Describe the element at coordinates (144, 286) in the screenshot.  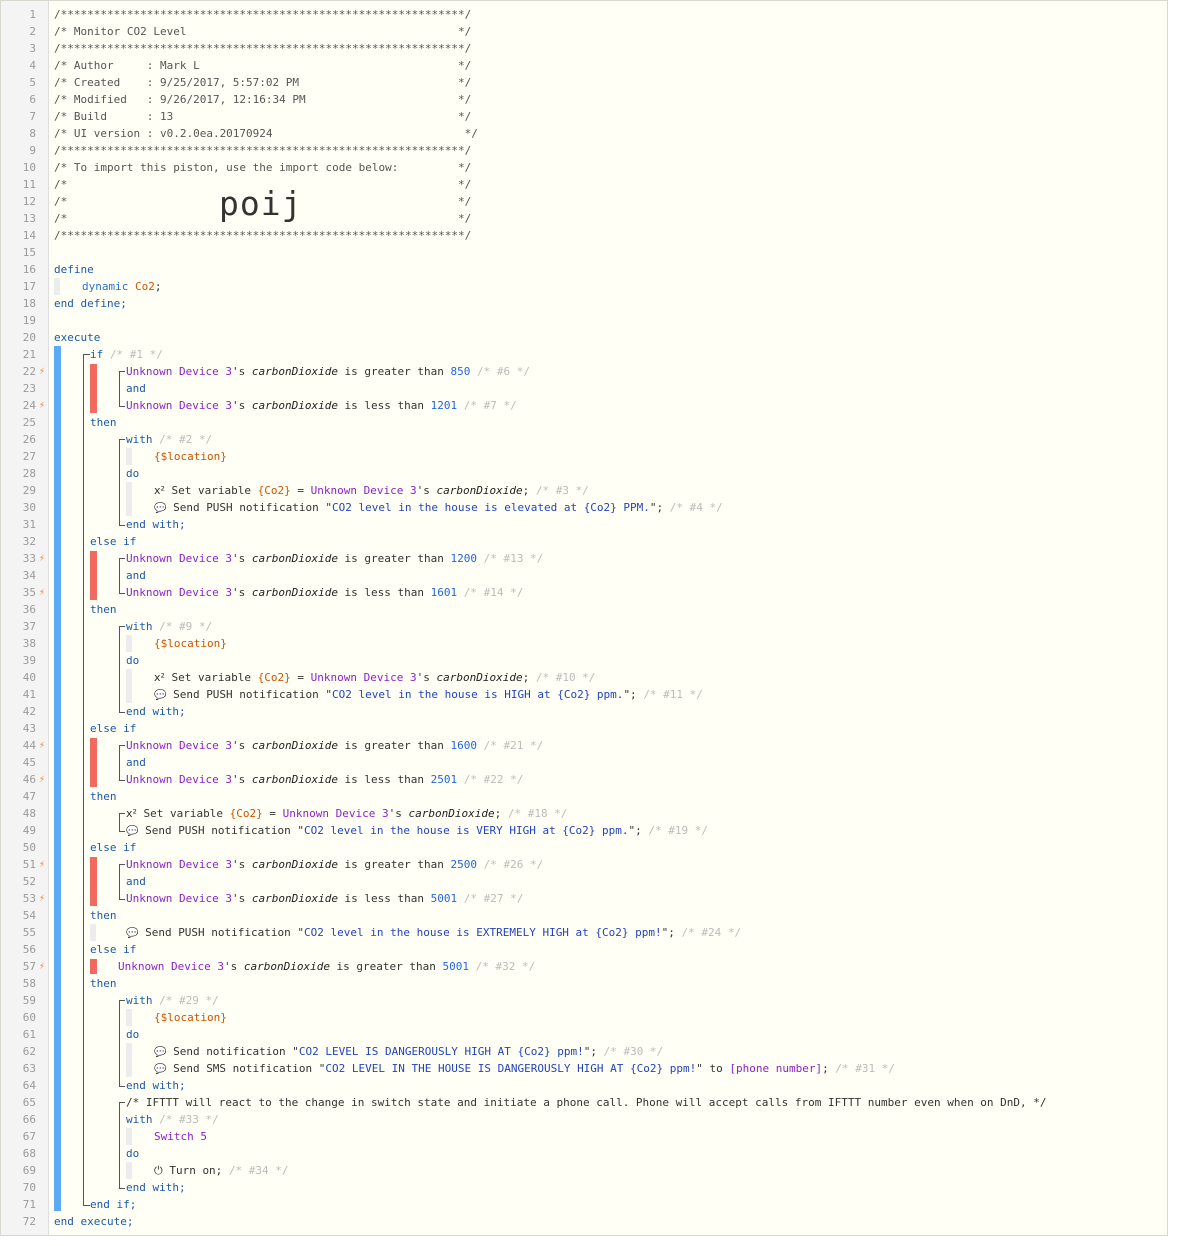
I see `code-token: Co2` at that location.